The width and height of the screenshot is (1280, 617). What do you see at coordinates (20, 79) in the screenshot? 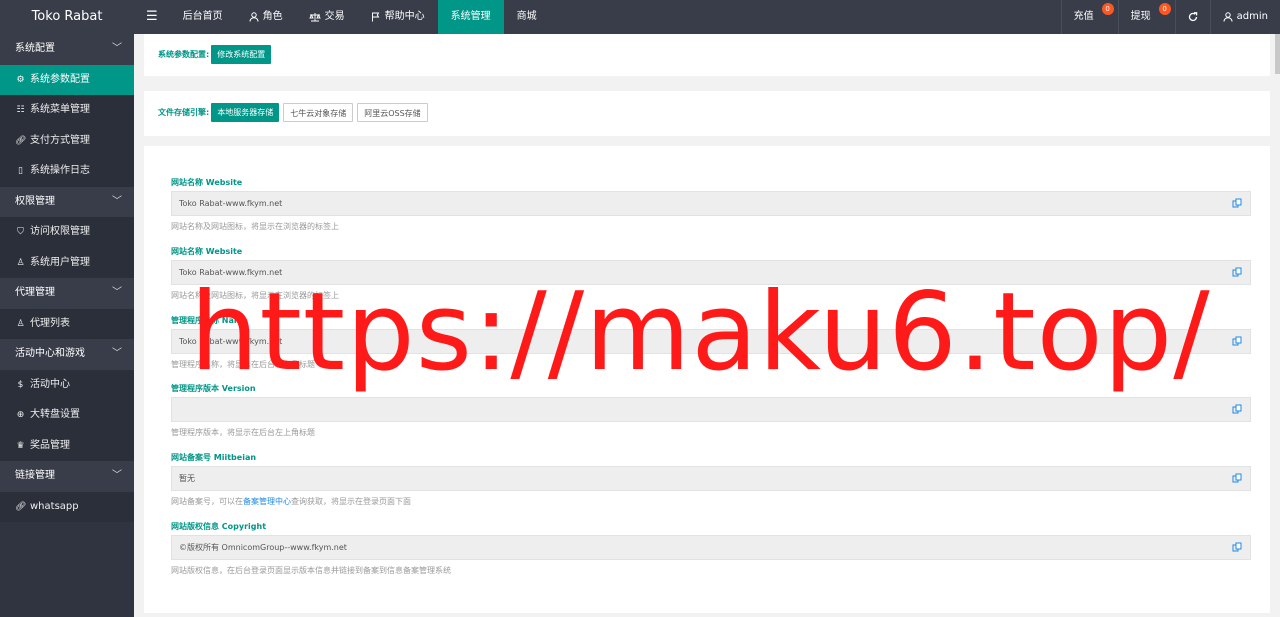
I see `gear-icon: ⚙` at bounding box center [20, 79].